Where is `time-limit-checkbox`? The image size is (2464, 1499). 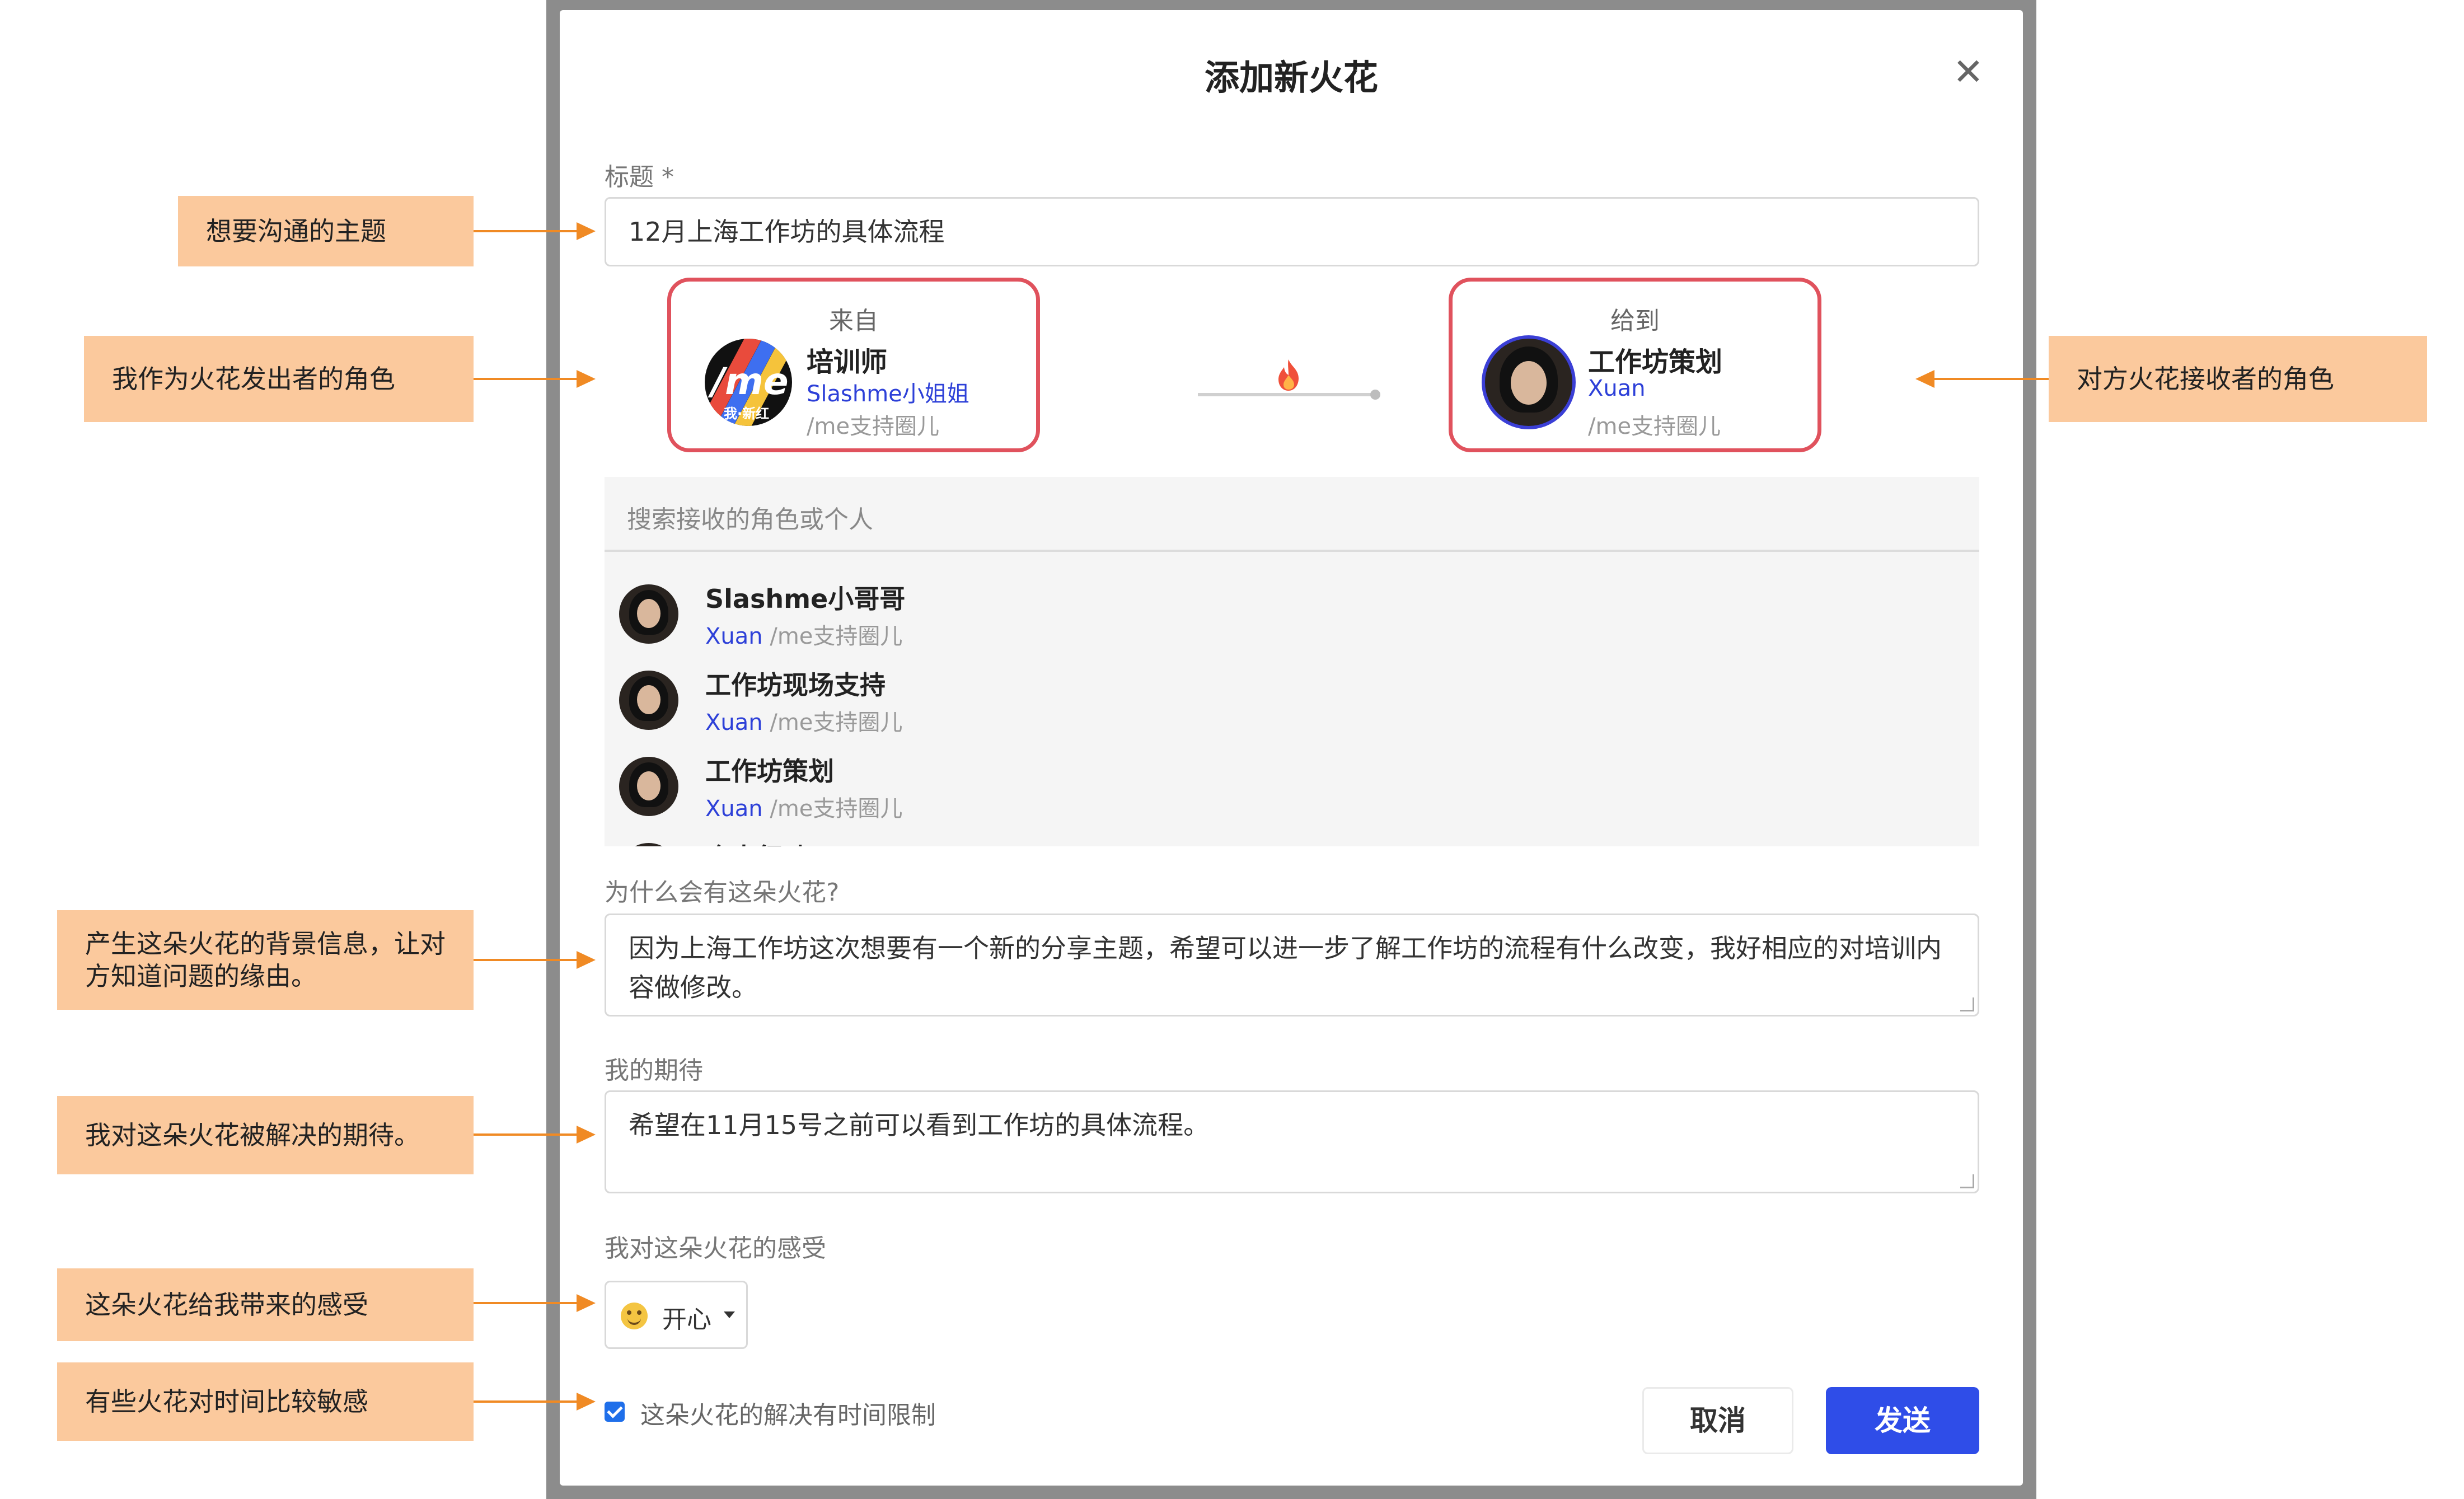 time-limit-checkbox is located at coordinates (615, 1412).